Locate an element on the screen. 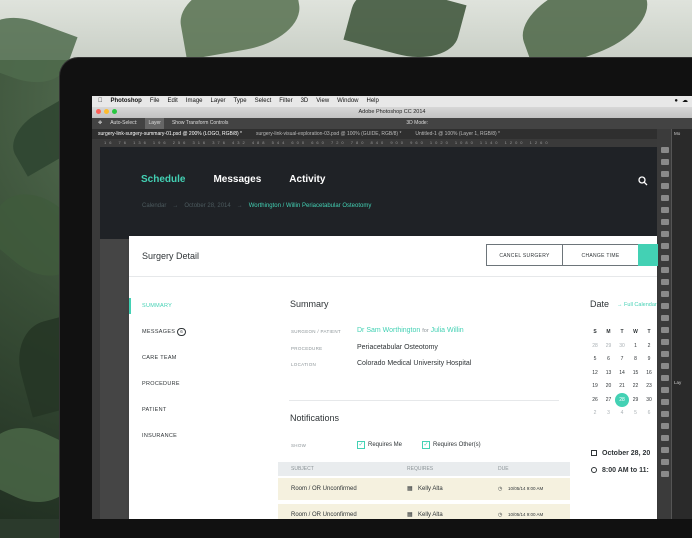 The width and height of the screenshot is (692, 538). sidebar-item-care-team: CARE TEAM is located at coordinates (184, 358).